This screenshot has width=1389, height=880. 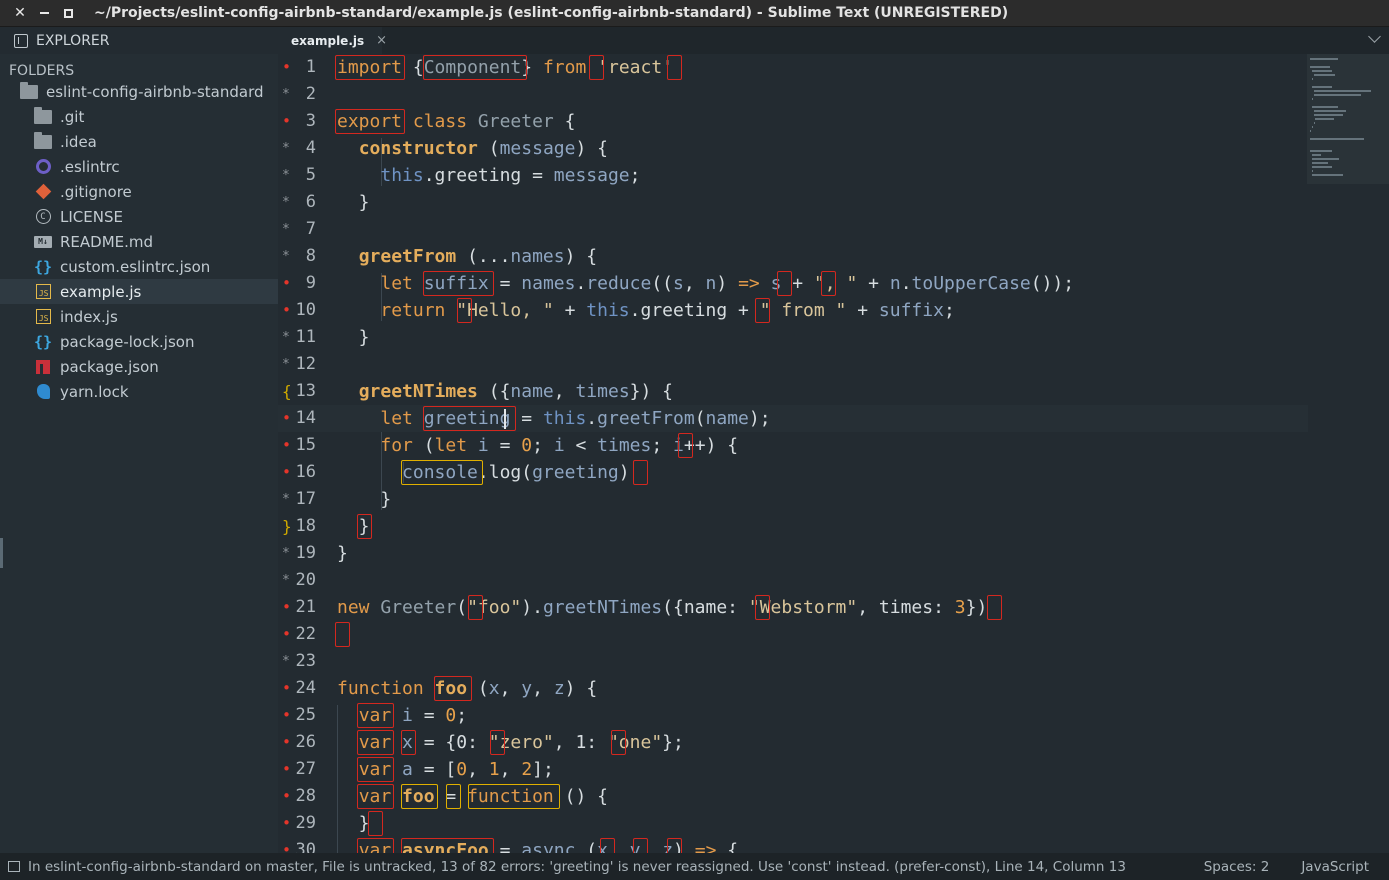 What do you see at coordinates (14, 866) in the screenshot?
I see `panel-toggle-icon` at bounding box center [14, 866].